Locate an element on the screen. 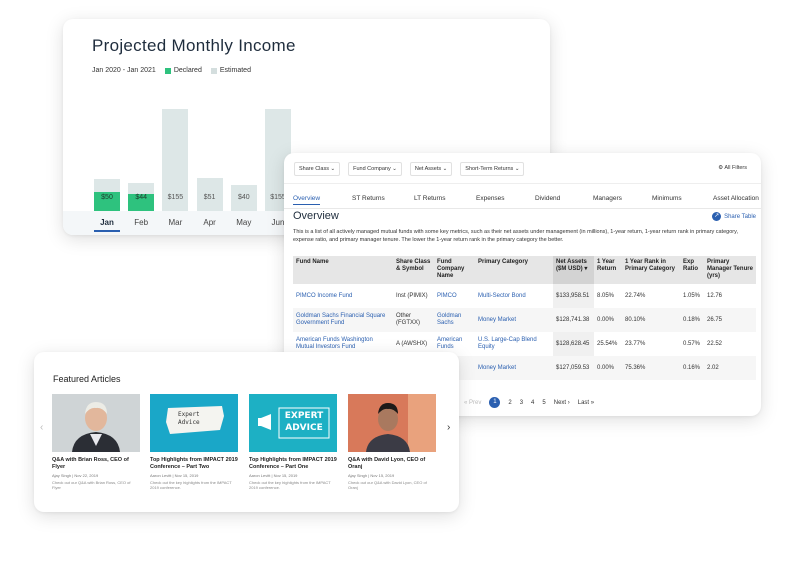 Image resolution: width=806 pixels, height=574 pixels. table-cell: $128,628.45 is located at coordinates (573, 344).